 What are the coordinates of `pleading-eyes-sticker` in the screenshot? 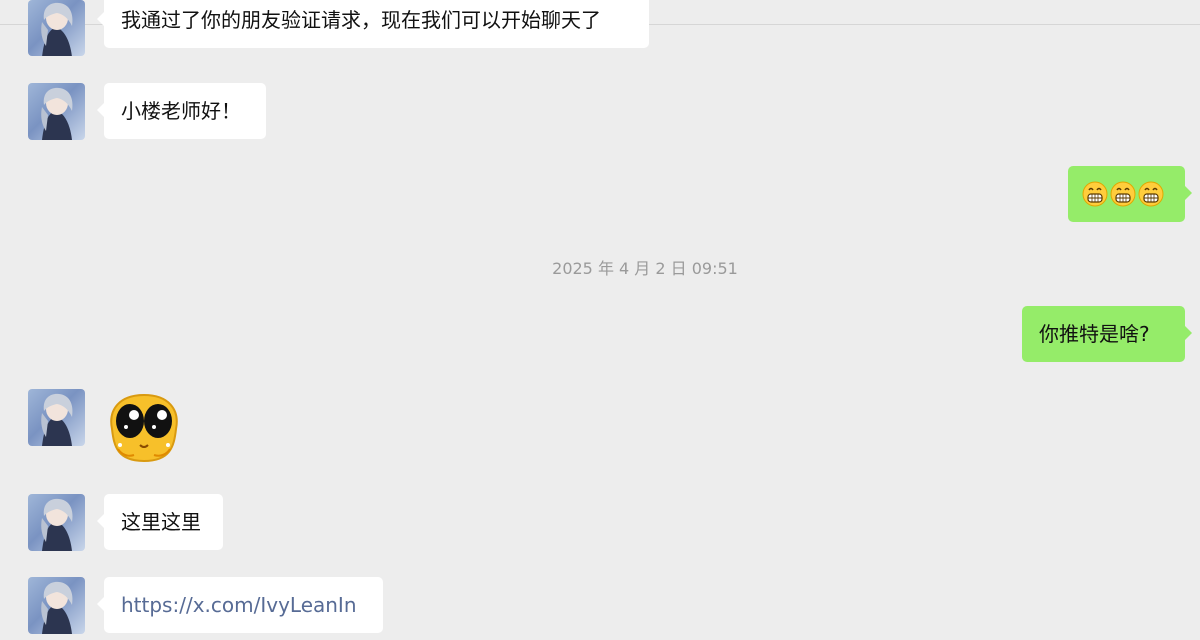 It's located at (144, 427).